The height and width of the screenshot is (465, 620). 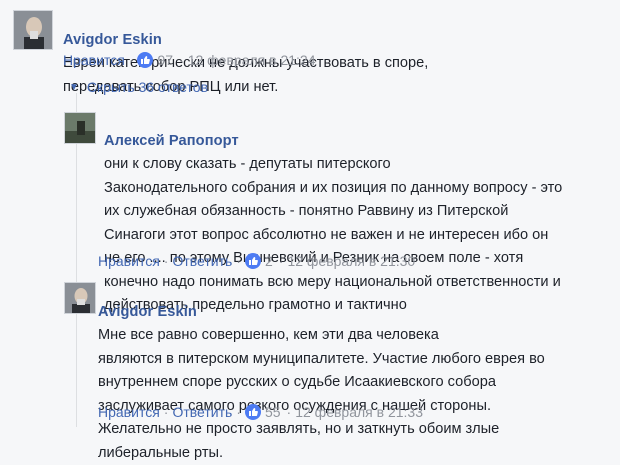 I want to click on hide-replies-link: ▼ Скрыть 36 ответов, so click(x=138, y=87).